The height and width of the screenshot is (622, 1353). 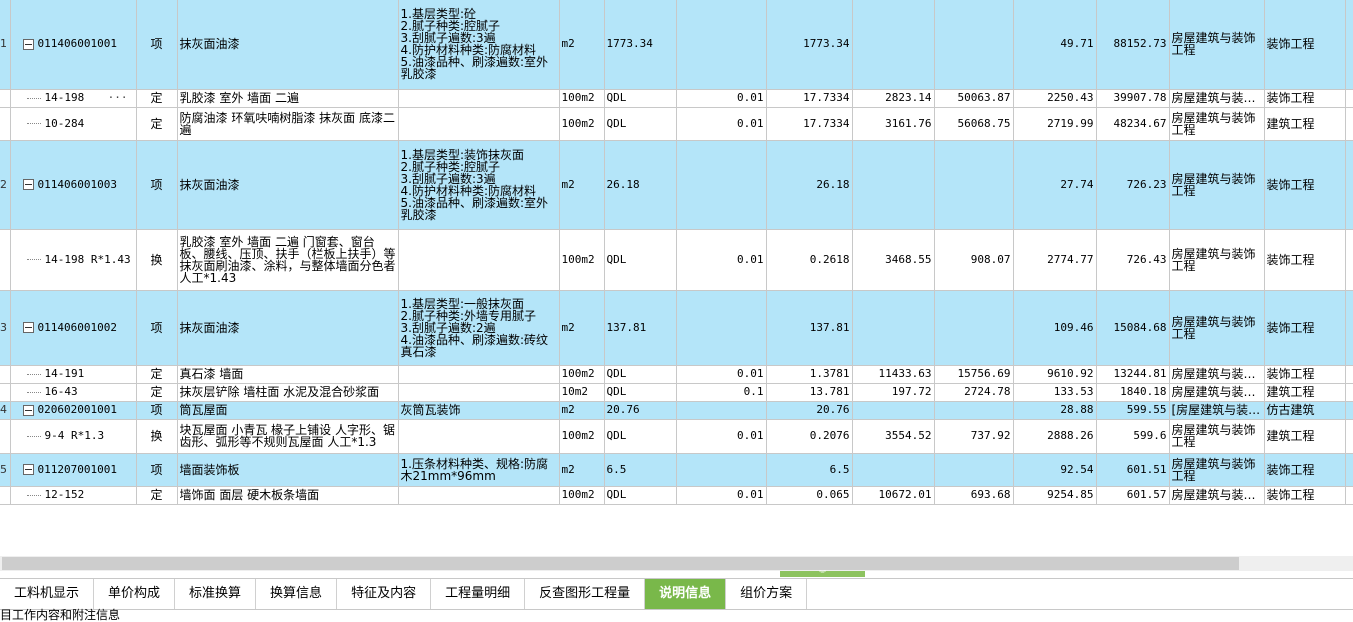 What do you see at coordinates (384, 594) in the screenshot?
I see `tab-4: 特征及内容` at bounding box center [384, 594].